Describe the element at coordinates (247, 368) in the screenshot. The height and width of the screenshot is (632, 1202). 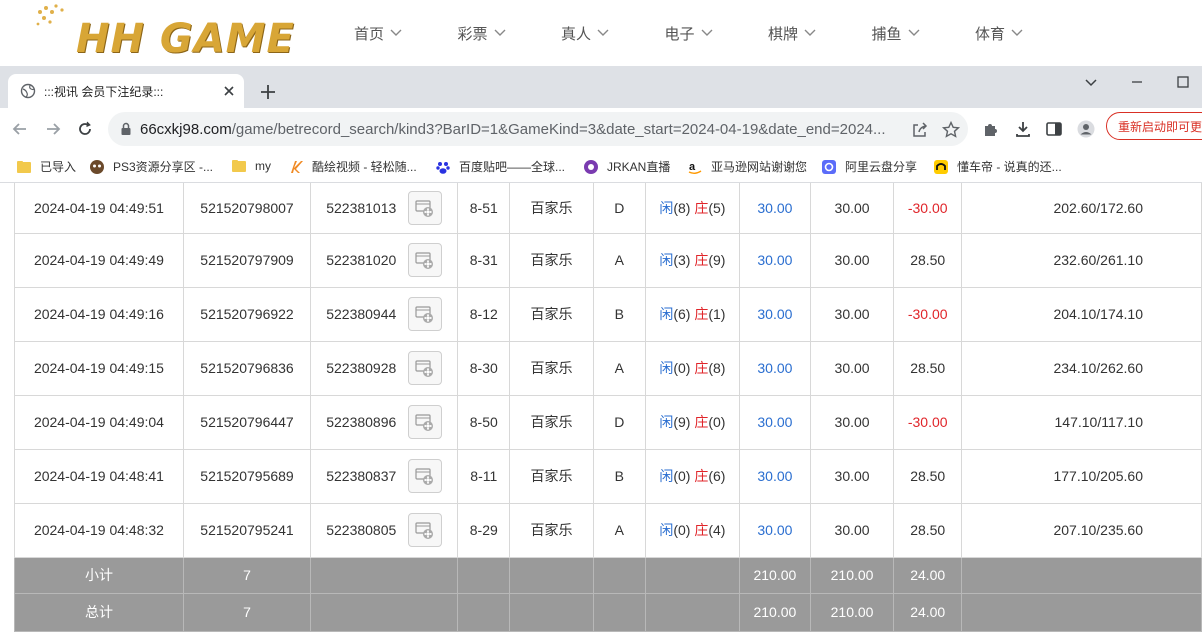
I see `bet-id-cell: 521520796836` at that location.